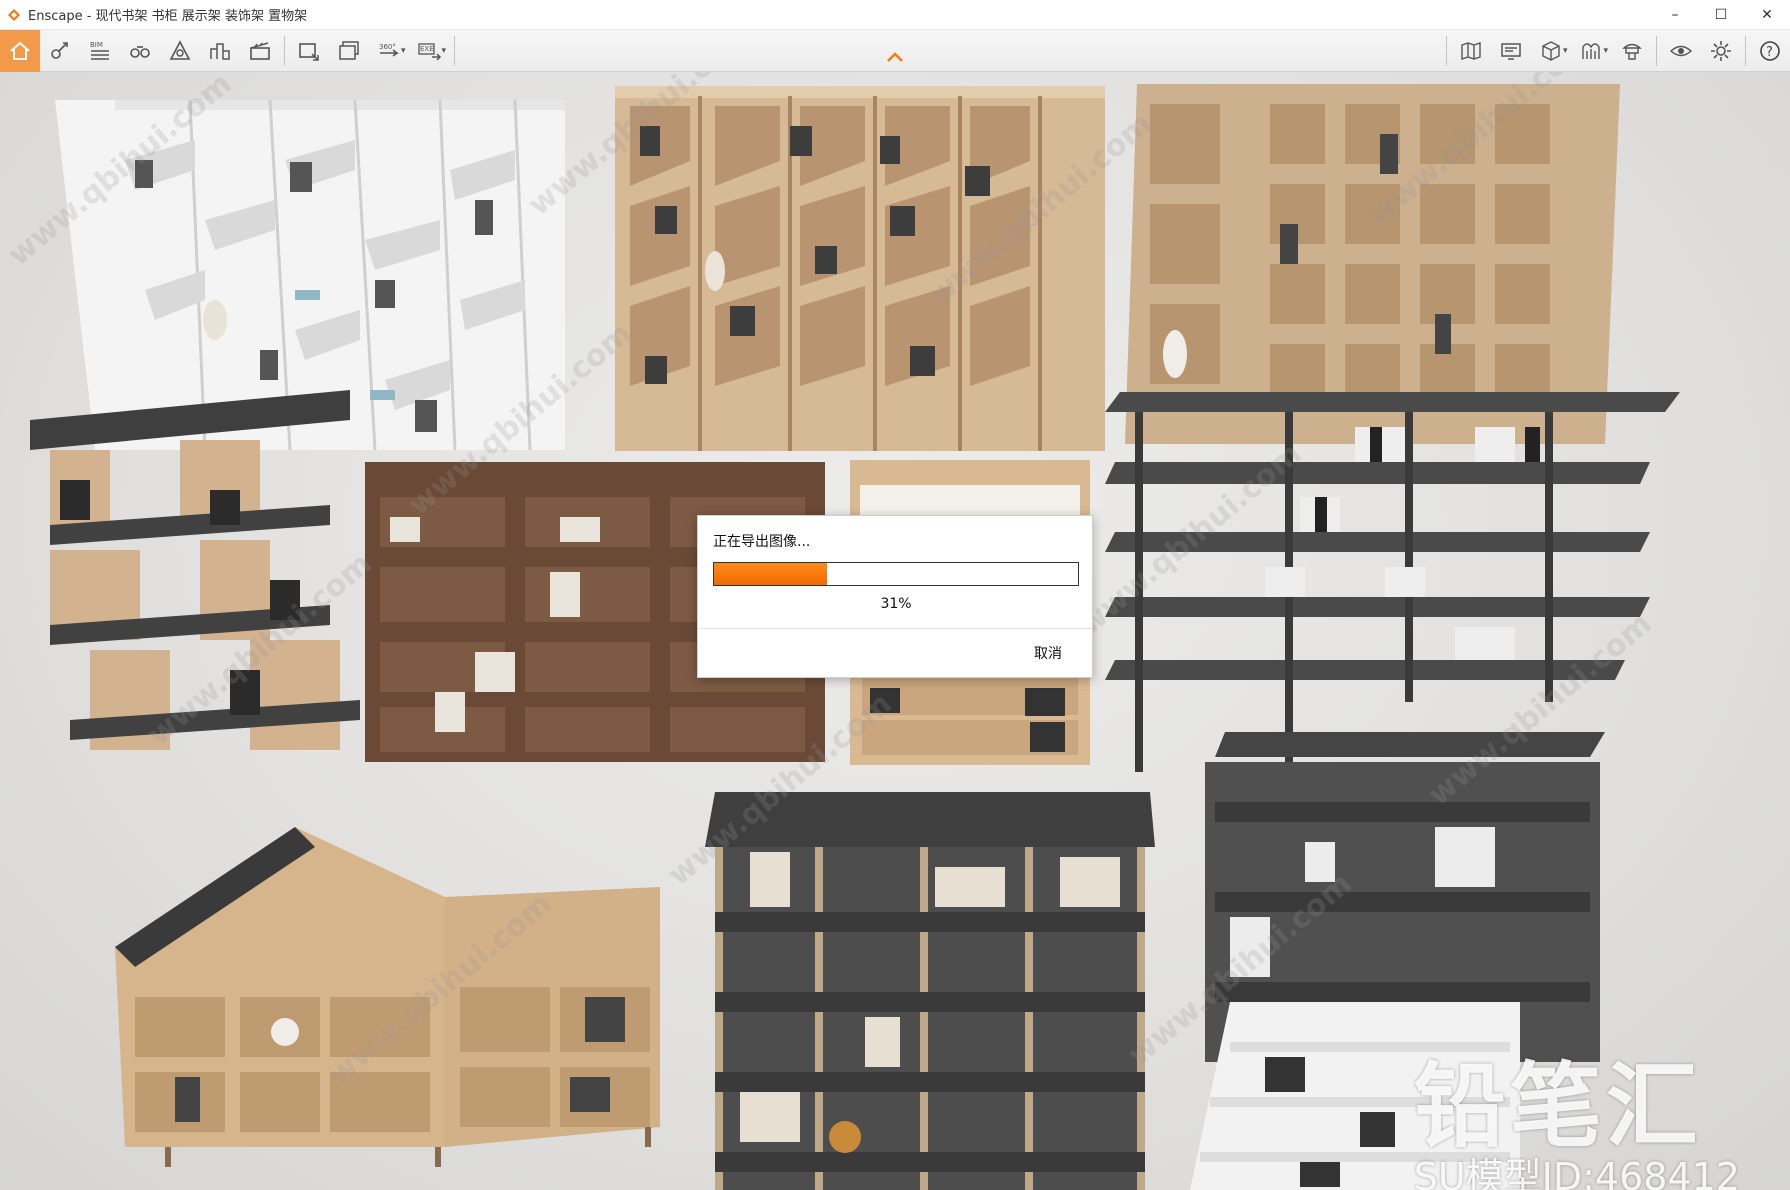  What do you see at coordinates (14, 14) in the screenshot?
I see `enscape-logo-icon` at bounding box center [14, 14].